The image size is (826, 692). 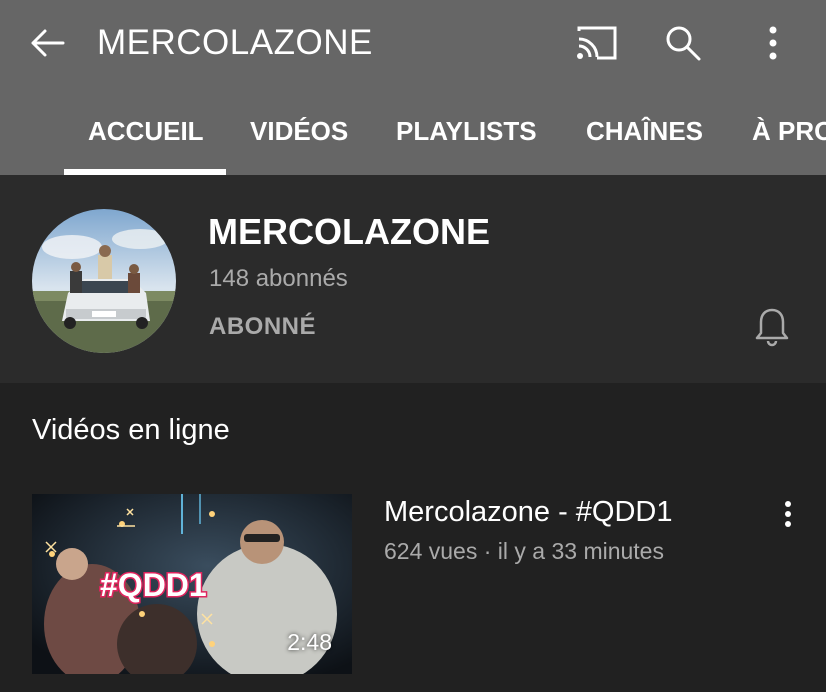 What do you see at coordinates (524, 551) in the screenshot?
I see `video-meta: 624 vues · il y a 33 minutes` at bounding box center [524, 551].